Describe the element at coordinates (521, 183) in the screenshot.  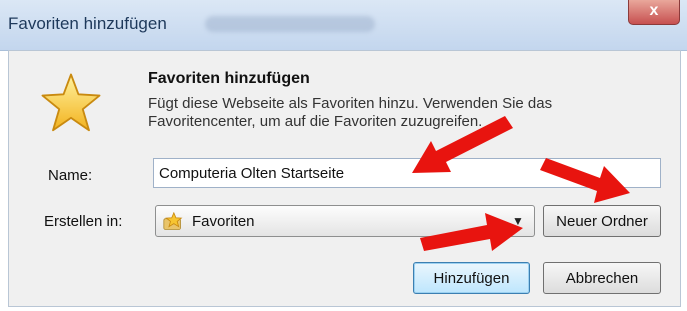
I see `annotation-arrows` at that location.